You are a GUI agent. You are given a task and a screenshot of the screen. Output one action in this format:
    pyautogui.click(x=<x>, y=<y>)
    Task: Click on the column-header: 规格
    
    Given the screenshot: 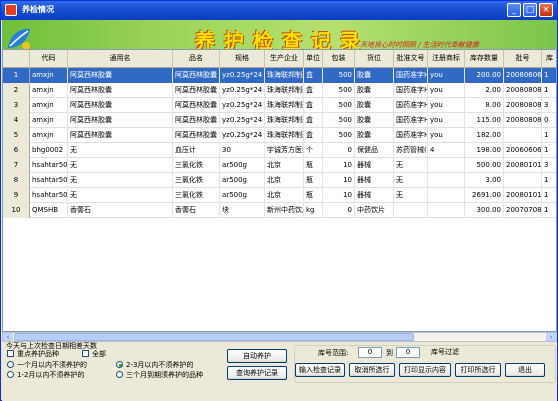 What is the action you would take?
    pyautogui.click(x=242, y=59)
    